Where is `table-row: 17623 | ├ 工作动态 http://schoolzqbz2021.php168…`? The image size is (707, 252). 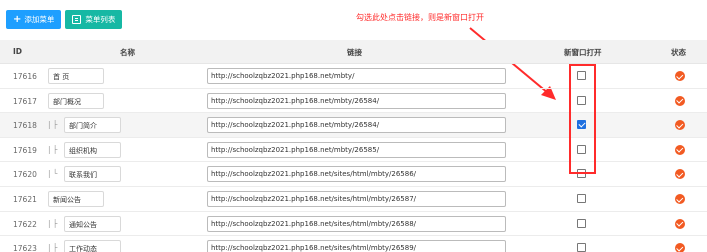 table-row: 17623 | ├ 工作动态 http://schoolzqbz2021.php168… is located at coordinates (353, 244).